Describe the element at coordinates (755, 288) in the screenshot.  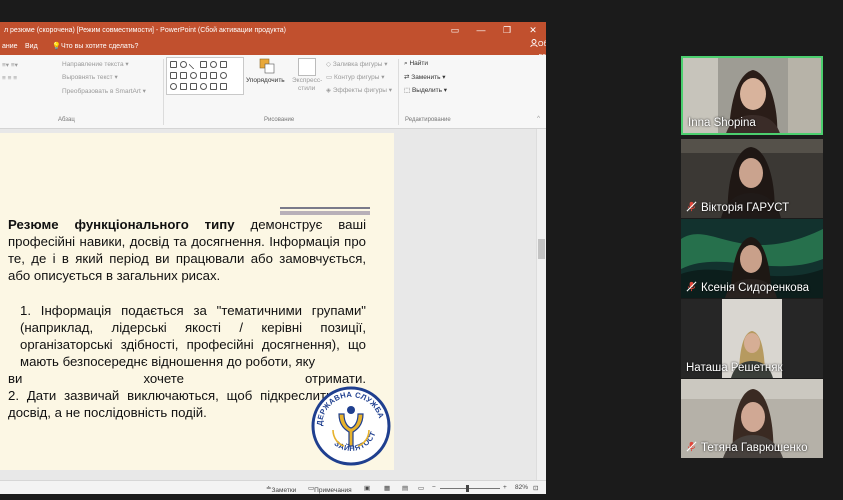
I see `participant-name: Ксенія Сидоренкова` at that location.